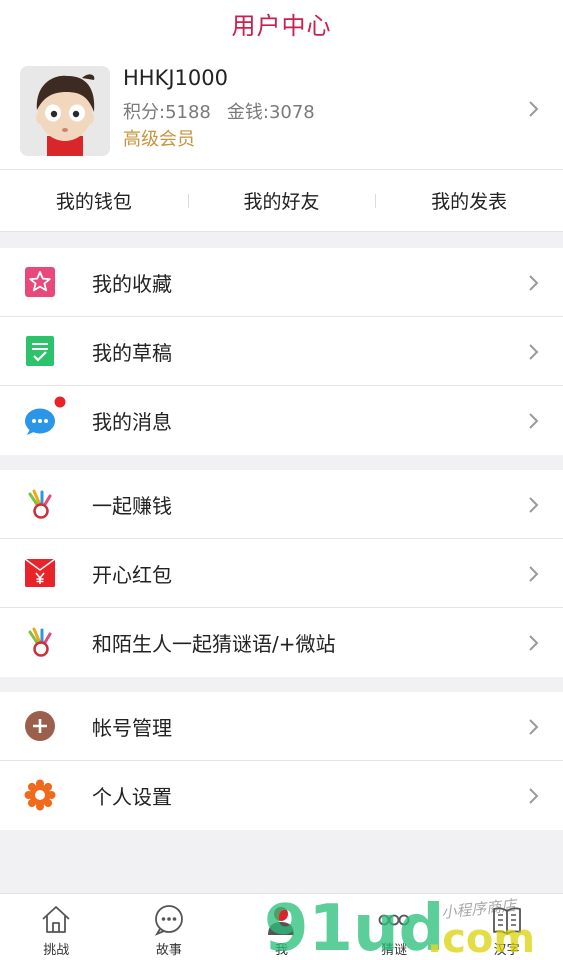 The height and width of the screenshot is (960, 563). Describe the element at coordinates (159, 139) in the screenshot. I see `member-level: 高级会员` at that location.